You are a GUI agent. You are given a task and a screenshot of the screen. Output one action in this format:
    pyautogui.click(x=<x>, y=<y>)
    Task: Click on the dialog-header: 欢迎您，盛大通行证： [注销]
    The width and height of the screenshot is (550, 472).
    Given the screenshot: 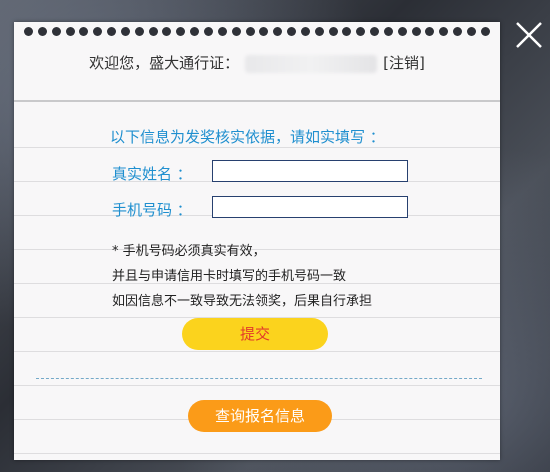 What is the action you would take?
    pyautogui.click(x=257, y=62)
    